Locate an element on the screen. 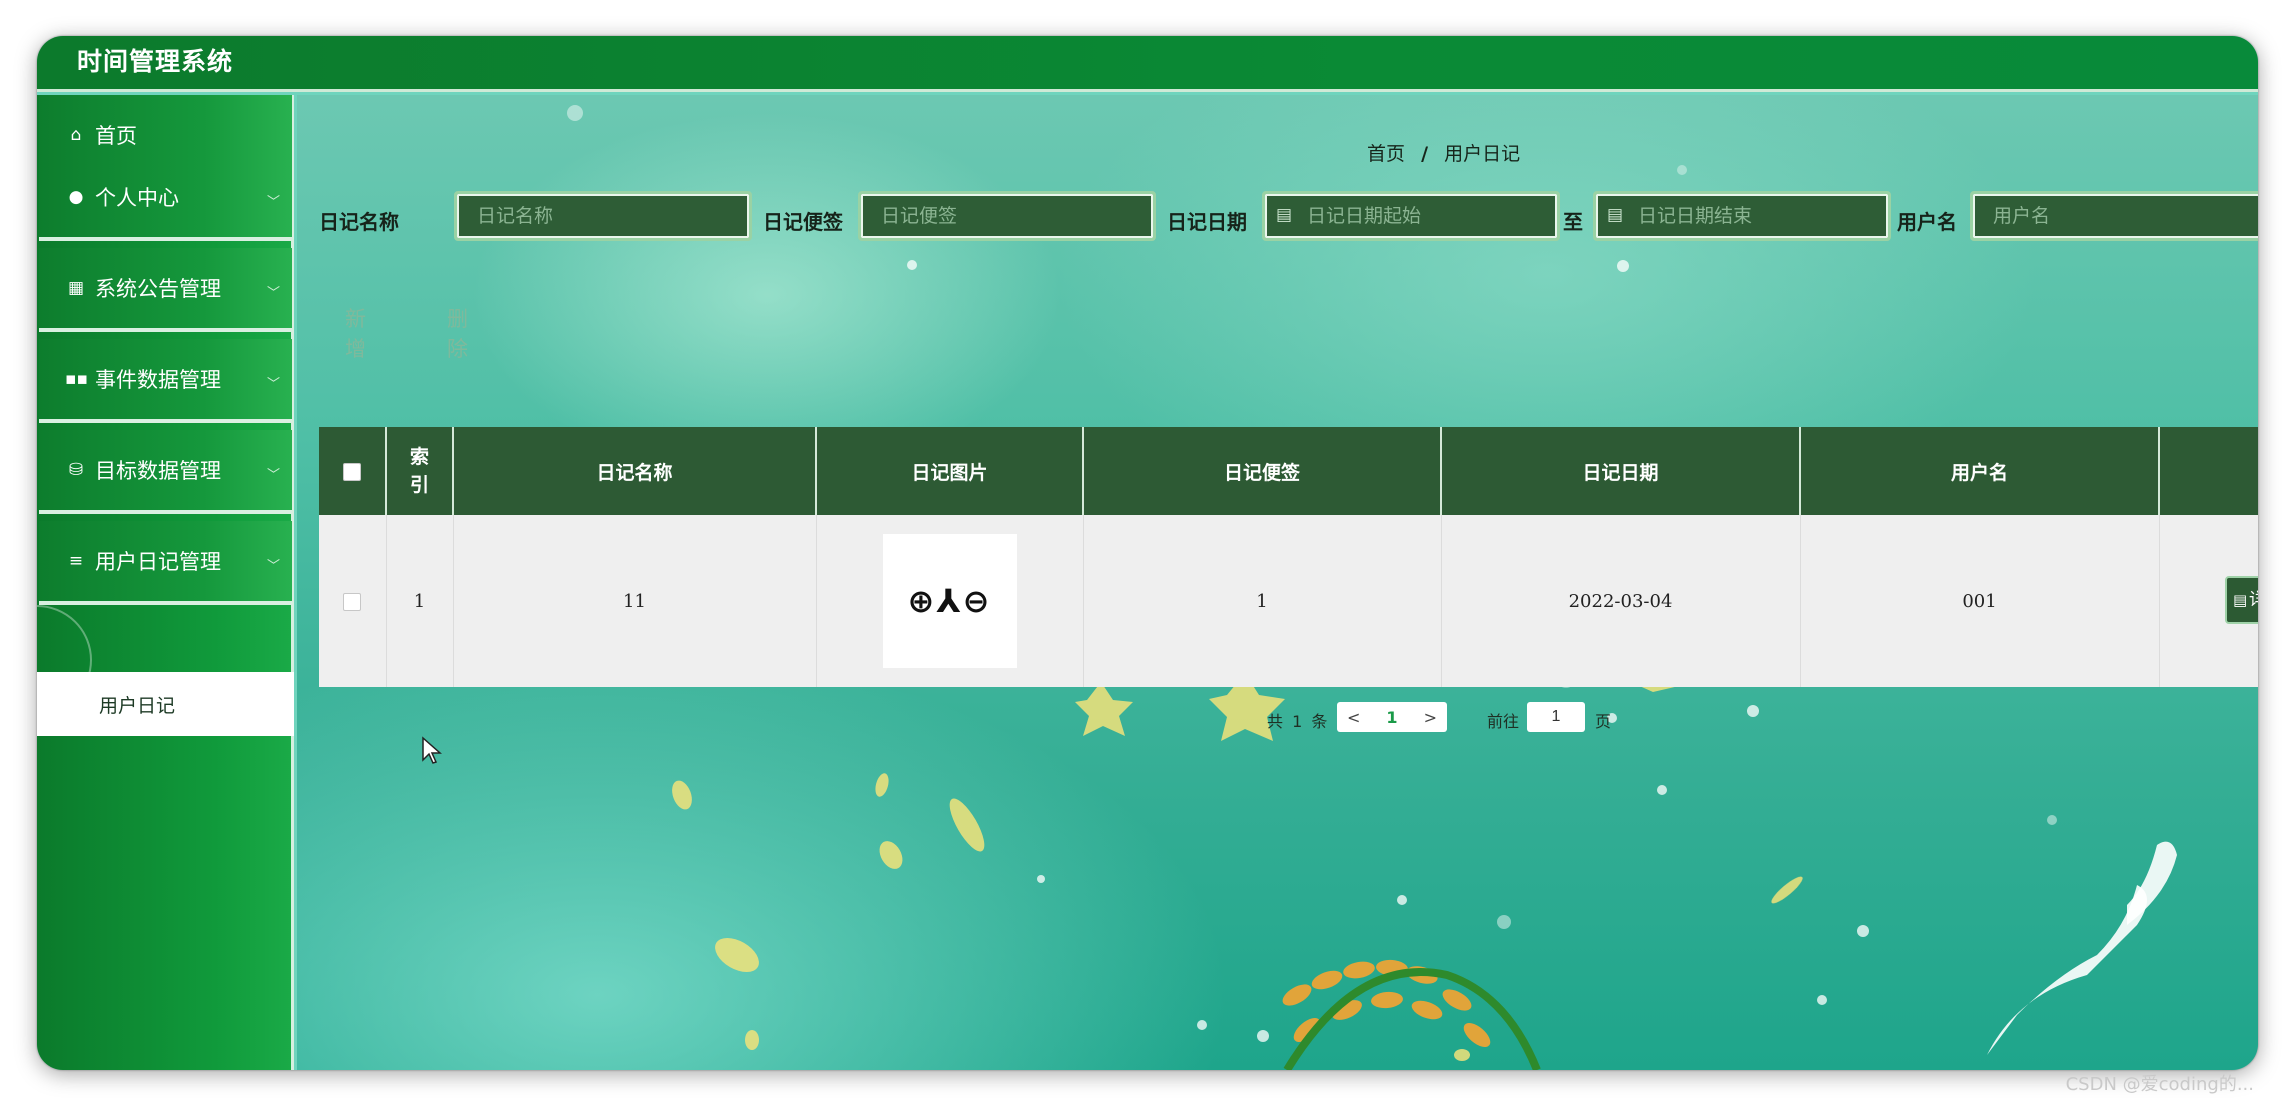  sidebar-item-diary-management: ≡ 用户日记管理 ﹀ is located at coordinates (165, 563).